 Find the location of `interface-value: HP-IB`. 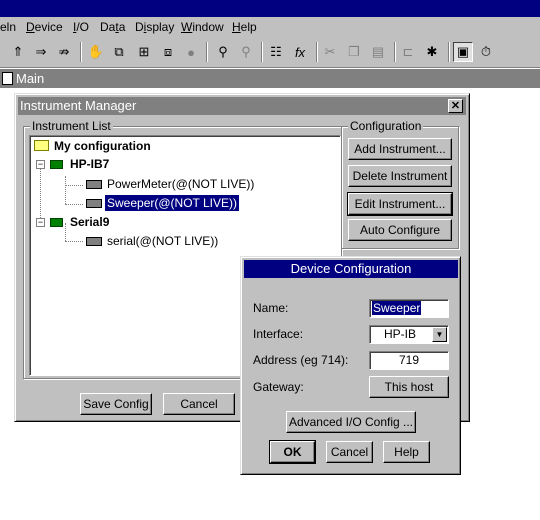

interface-value: HP-IB is located at coordinates (399, 334).